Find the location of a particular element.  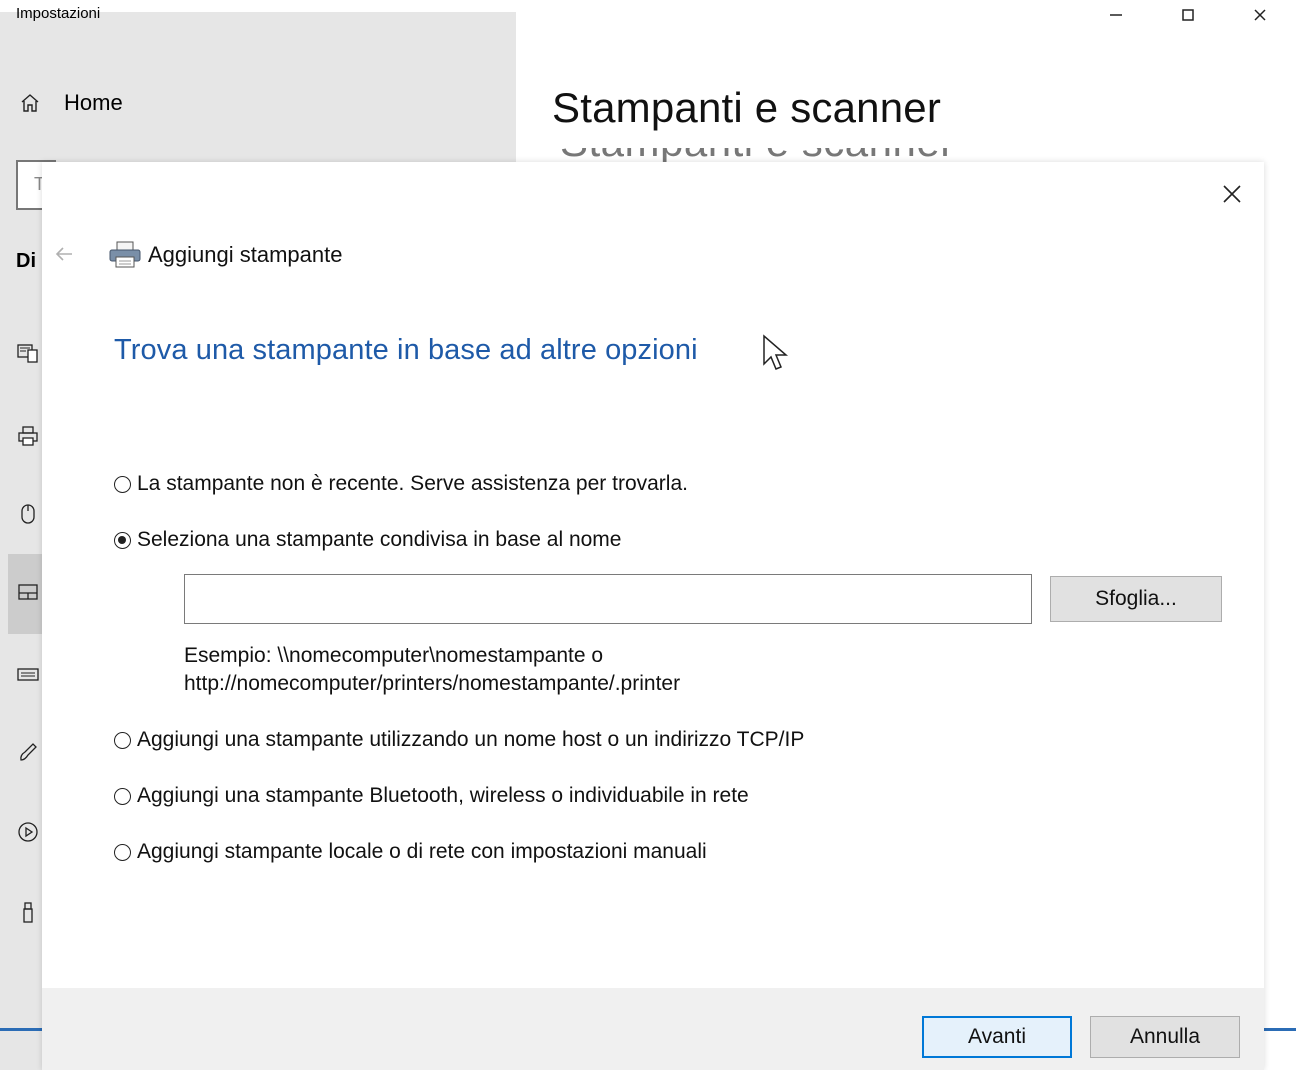

back-button is located at coordinates (64, 254).